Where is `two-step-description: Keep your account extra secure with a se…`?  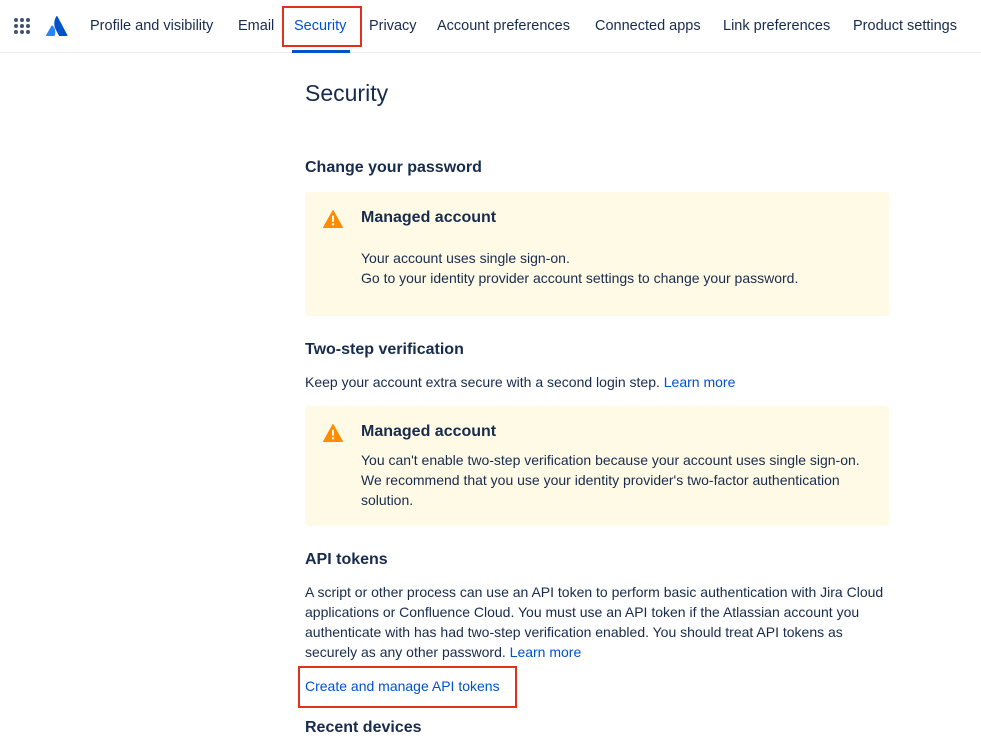
two-step-description: Keep your account extra secure with a se… is located at coordinates (597, 382).